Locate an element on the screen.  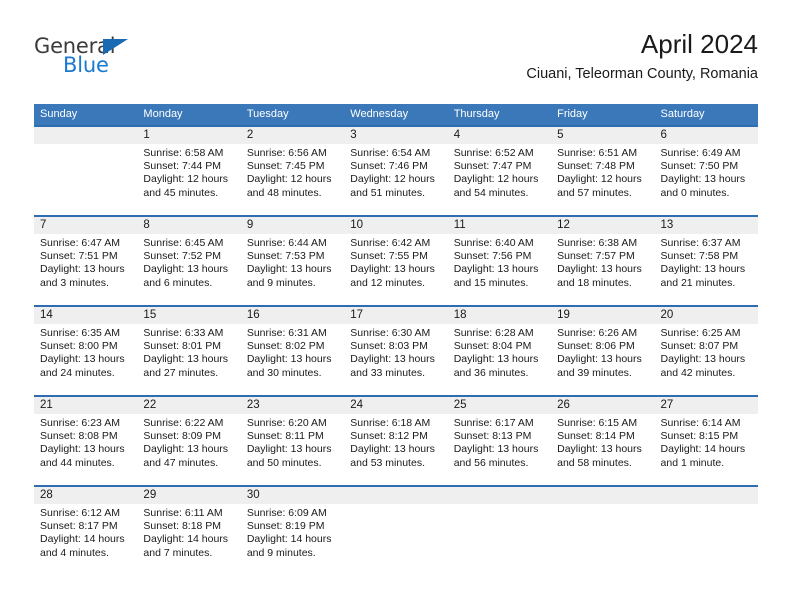
sunset-text: Sunset: 7:55 PM is located at coordinates (389, 256).